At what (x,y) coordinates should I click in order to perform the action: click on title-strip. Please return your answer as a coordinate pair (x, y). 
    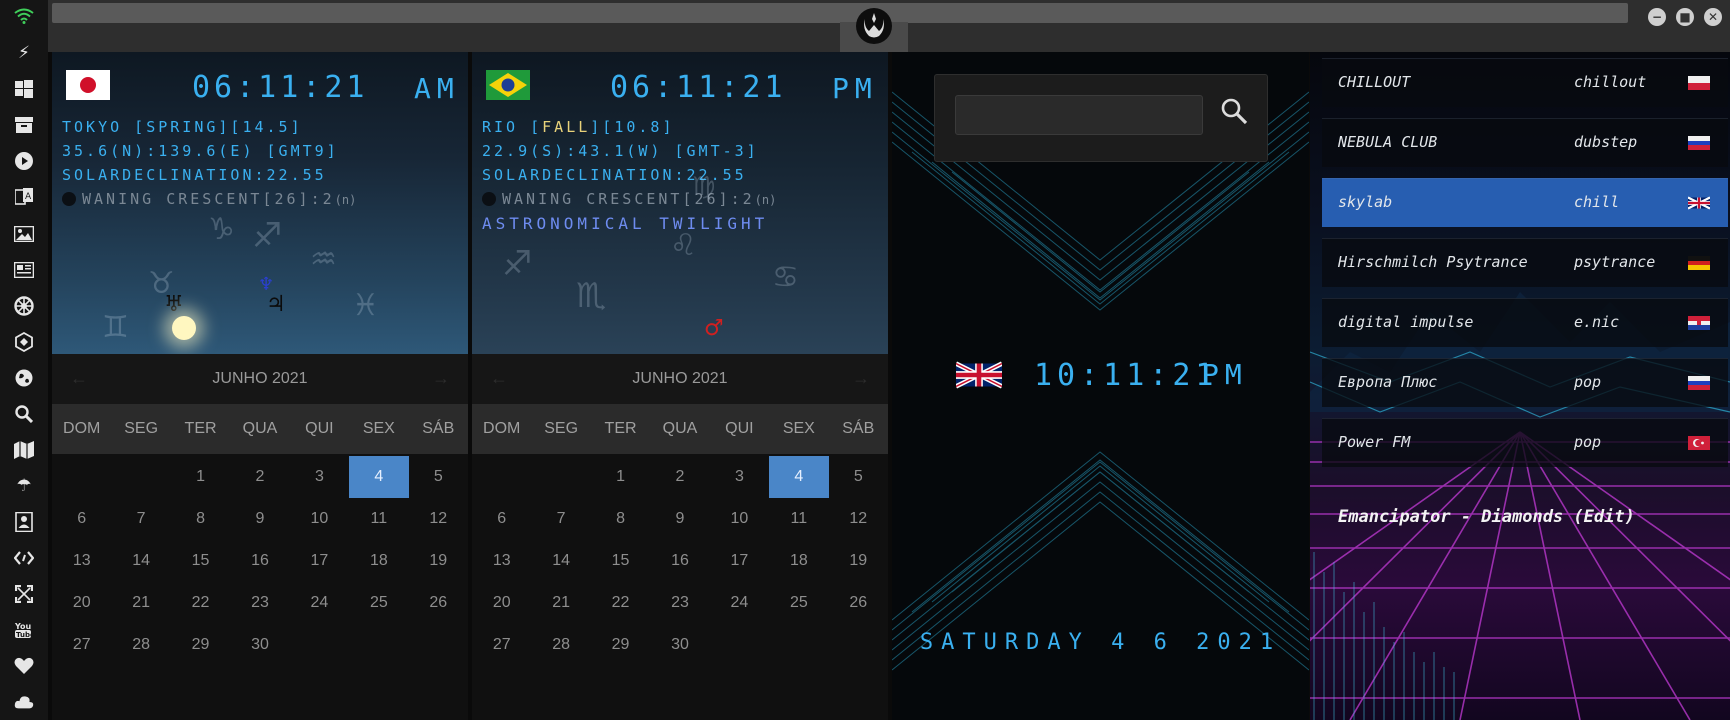
    Looking at the image, I should click on (840, 13).